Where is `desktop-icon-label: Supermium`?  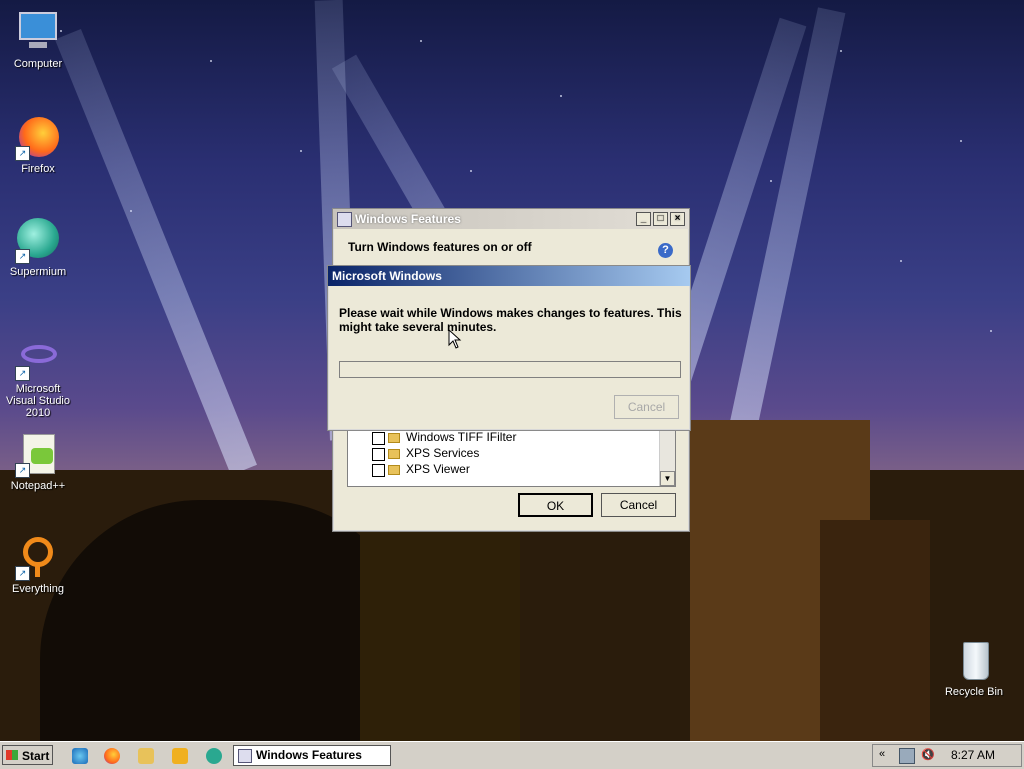
desktop-icon-label: Supermium is located at coordinates (38, 272).